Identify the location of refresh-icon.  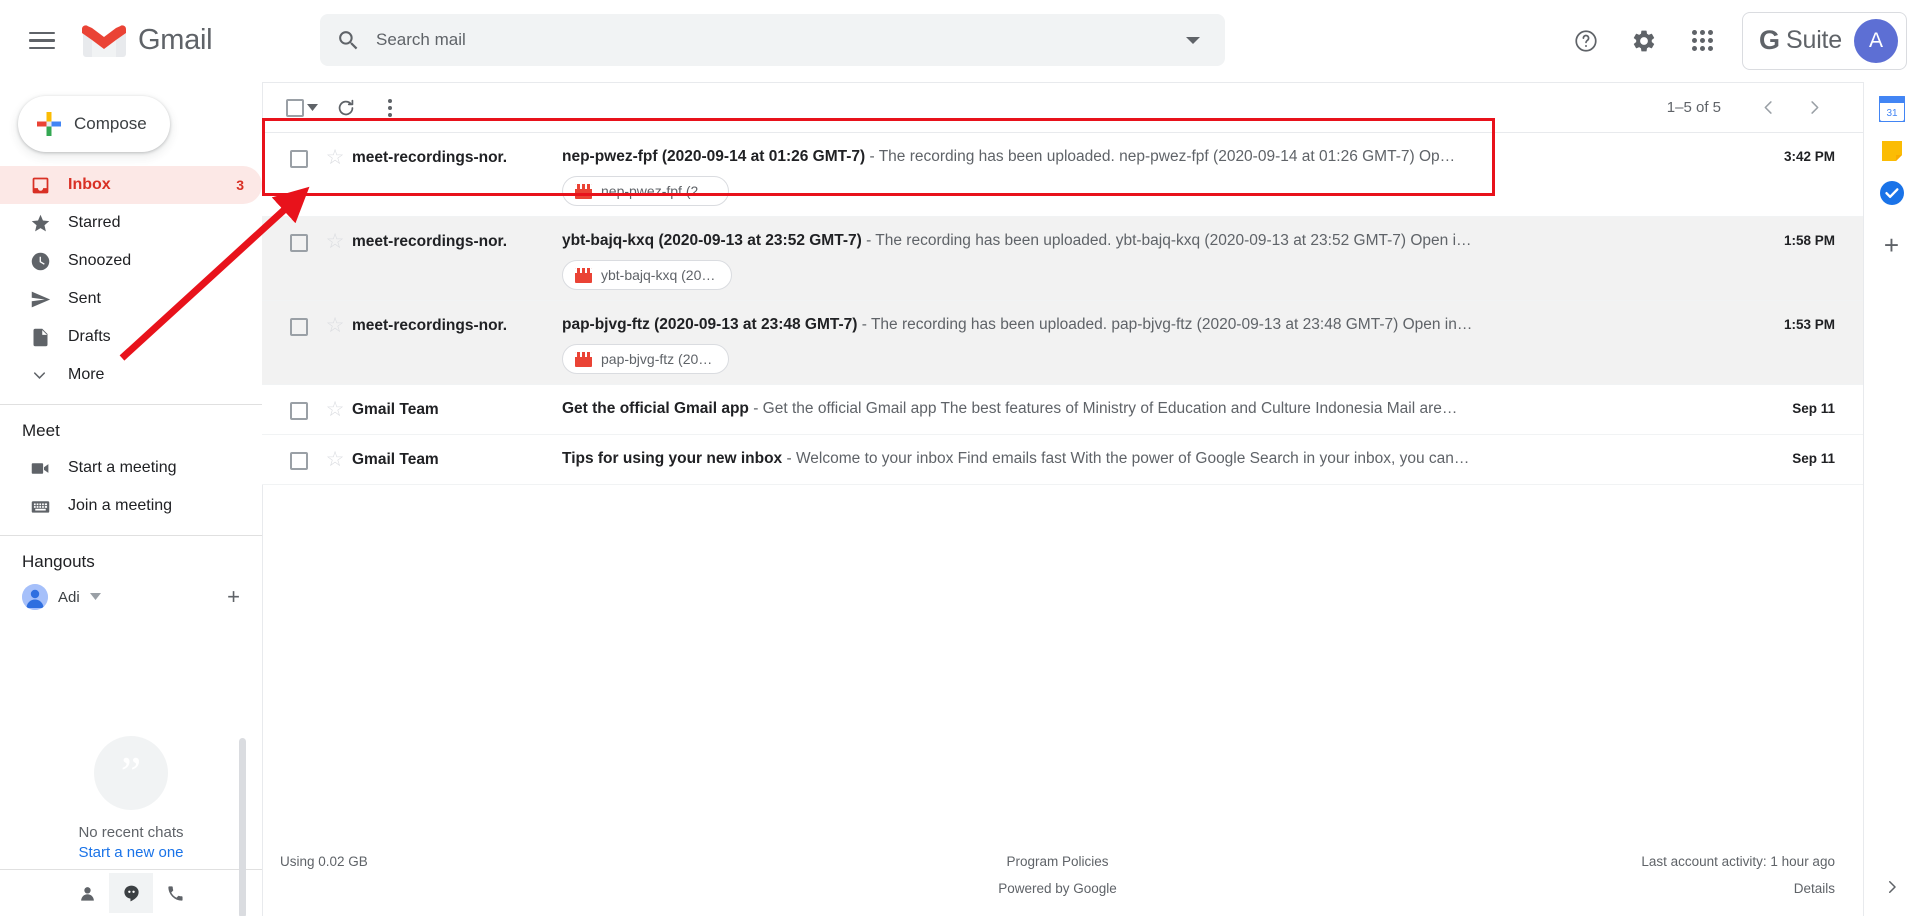
(346, 108).